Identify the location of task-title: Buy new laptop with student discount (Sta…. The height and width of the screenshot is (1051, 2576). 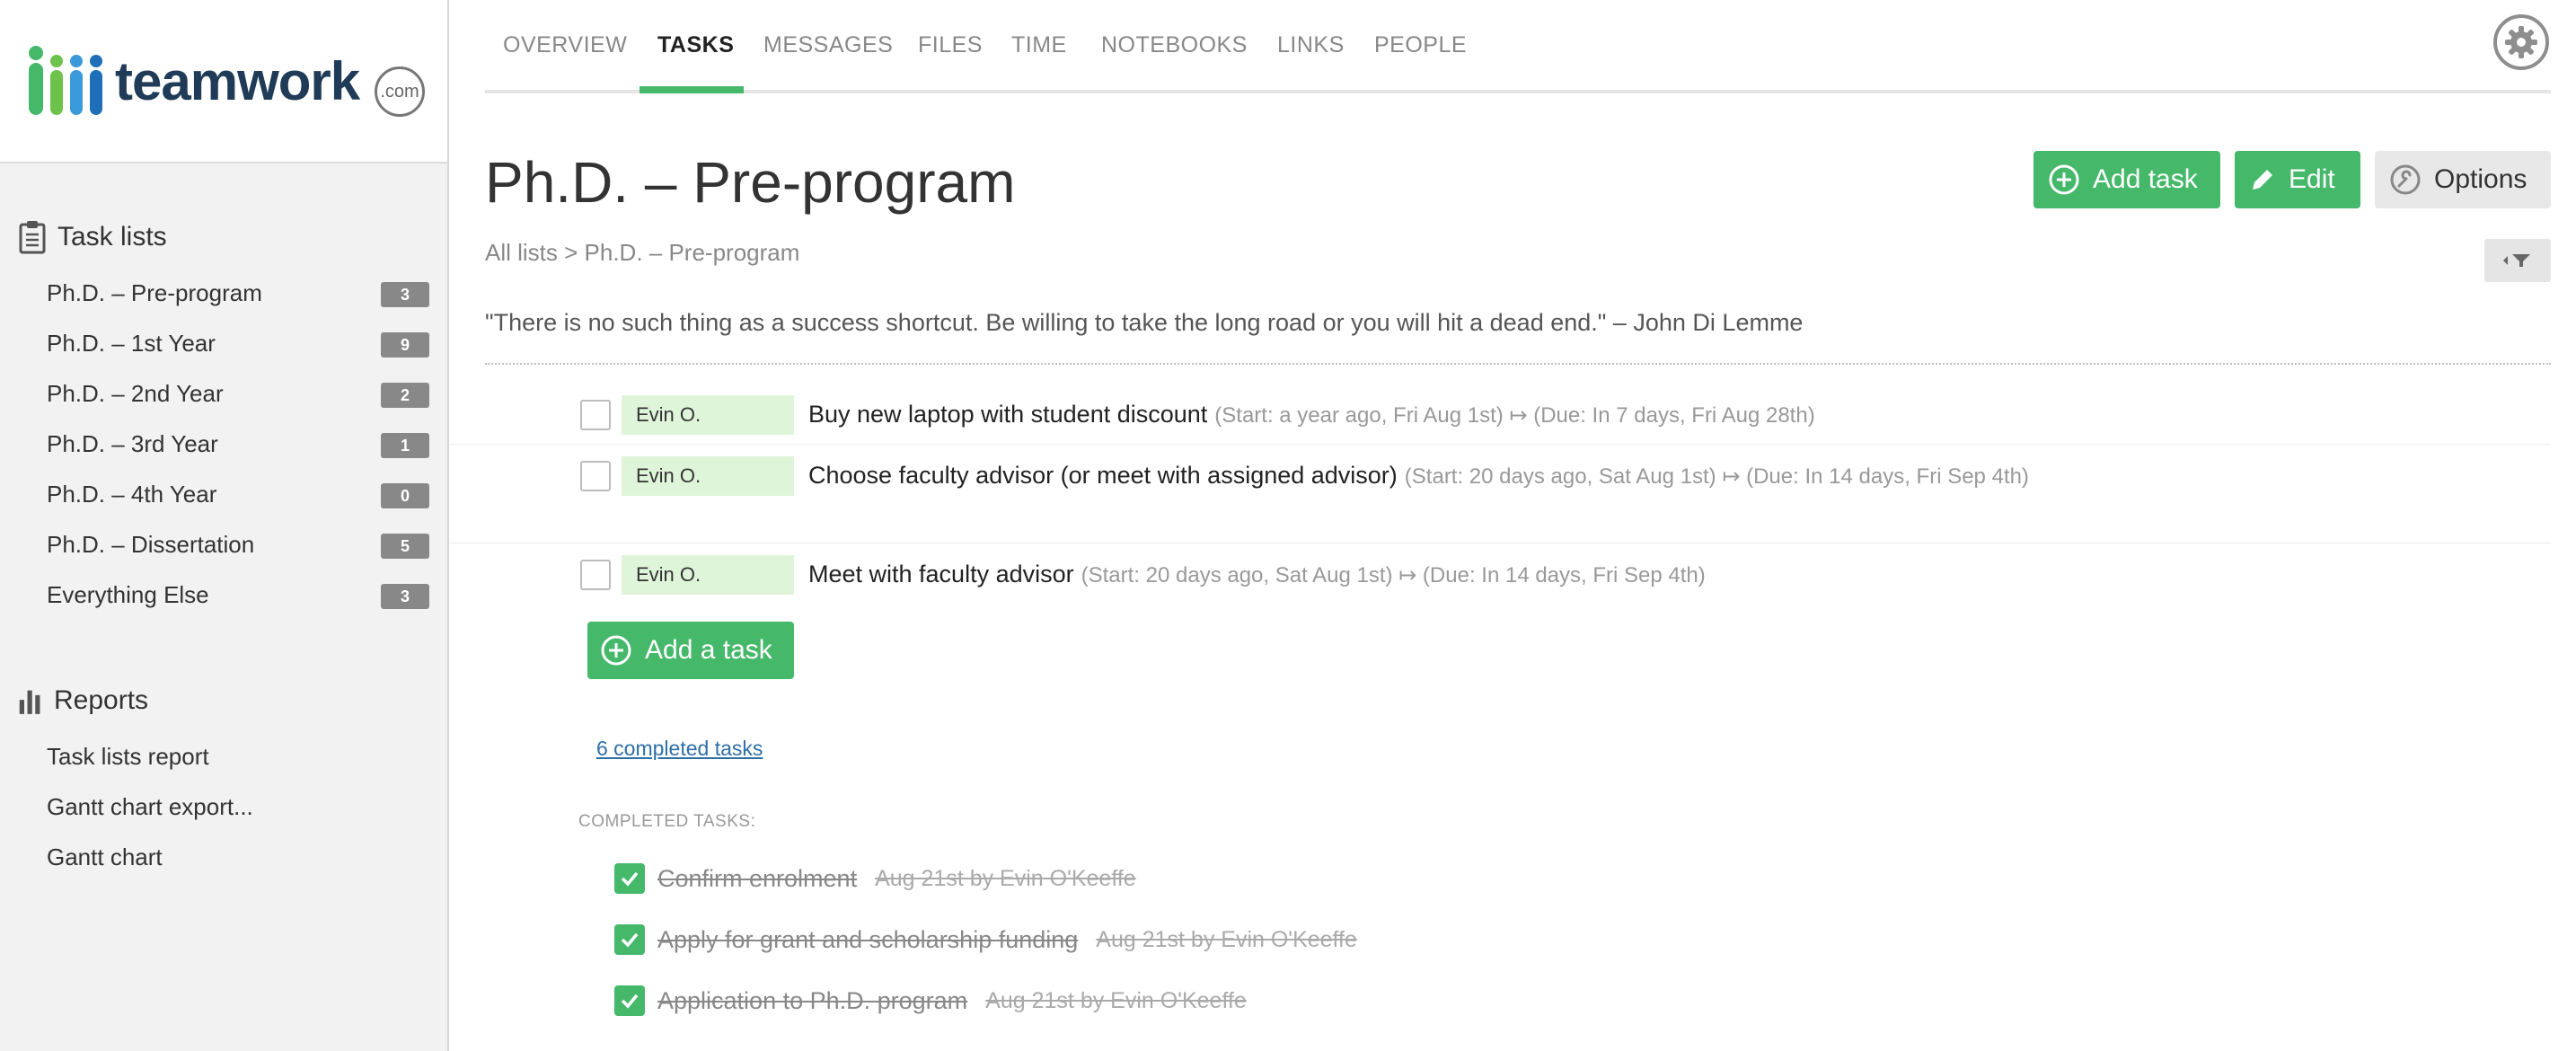
(1311, 414).